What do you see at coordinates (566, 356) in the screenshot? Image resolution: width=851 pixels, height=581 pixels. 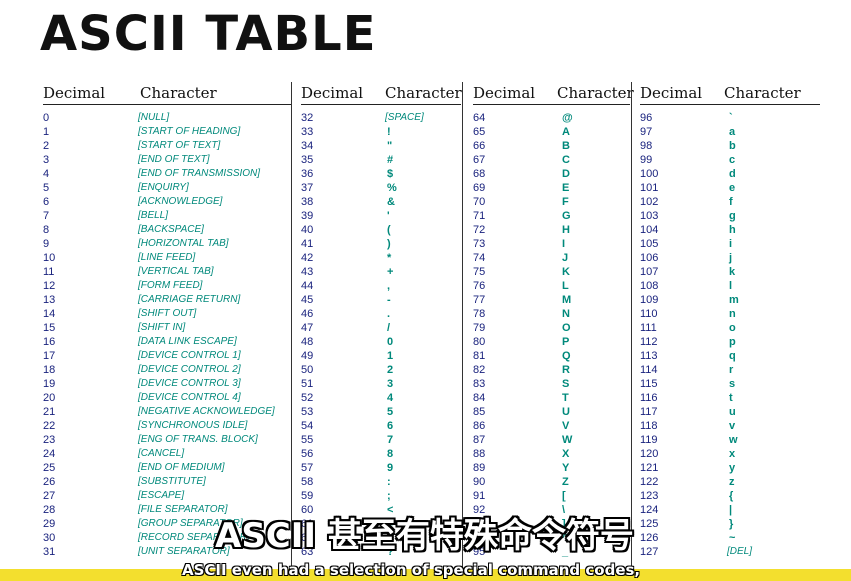 I see `character-value: Q` at bounding box center [566, 356].